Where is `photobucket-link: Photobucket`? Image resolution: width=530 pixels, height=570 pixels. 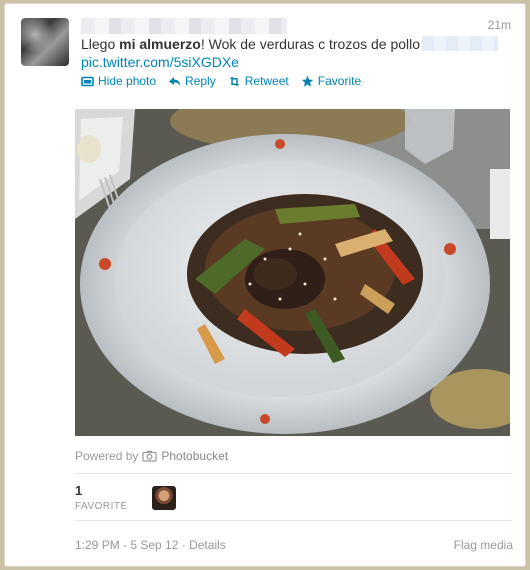
photobucket-link: Photobucket is located at coordinates (194, 456).